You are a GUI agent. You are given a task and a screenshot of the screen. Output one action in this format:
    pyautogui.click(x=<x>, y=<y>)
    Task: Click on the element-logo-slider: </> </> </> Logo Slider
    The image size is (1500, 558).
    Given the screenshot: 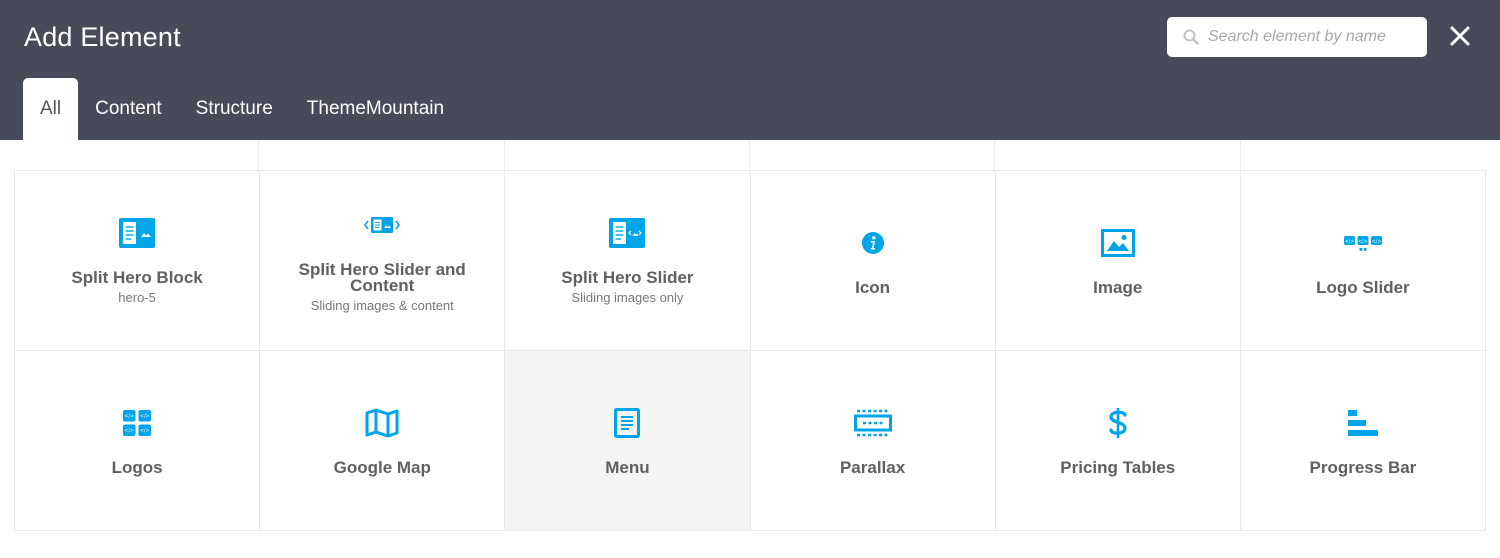 What is the action you would take?
    pyautogui.click(x=1363, y=261)
    